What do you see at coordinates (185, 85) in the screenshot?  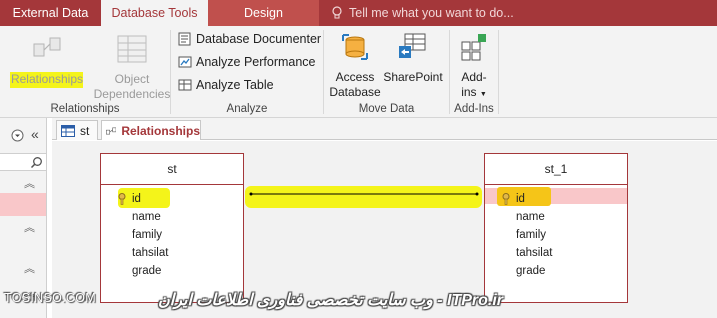 I see `analyze-table-icon` at bounding box center [185, 85].